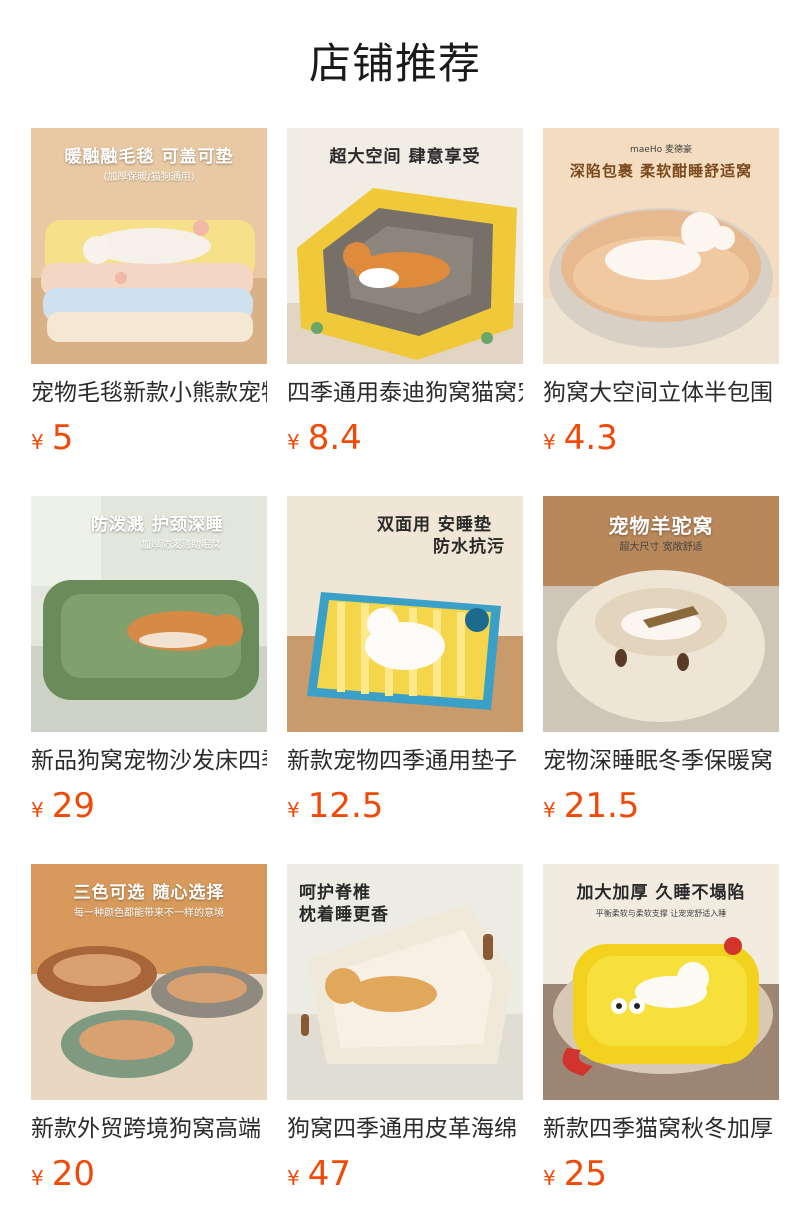  Describe the element at coordinates (661, 614) in the screenshot. I see `product-image: 宠物羊驼窝 超大尺寸 宽敞舒适` at that location.